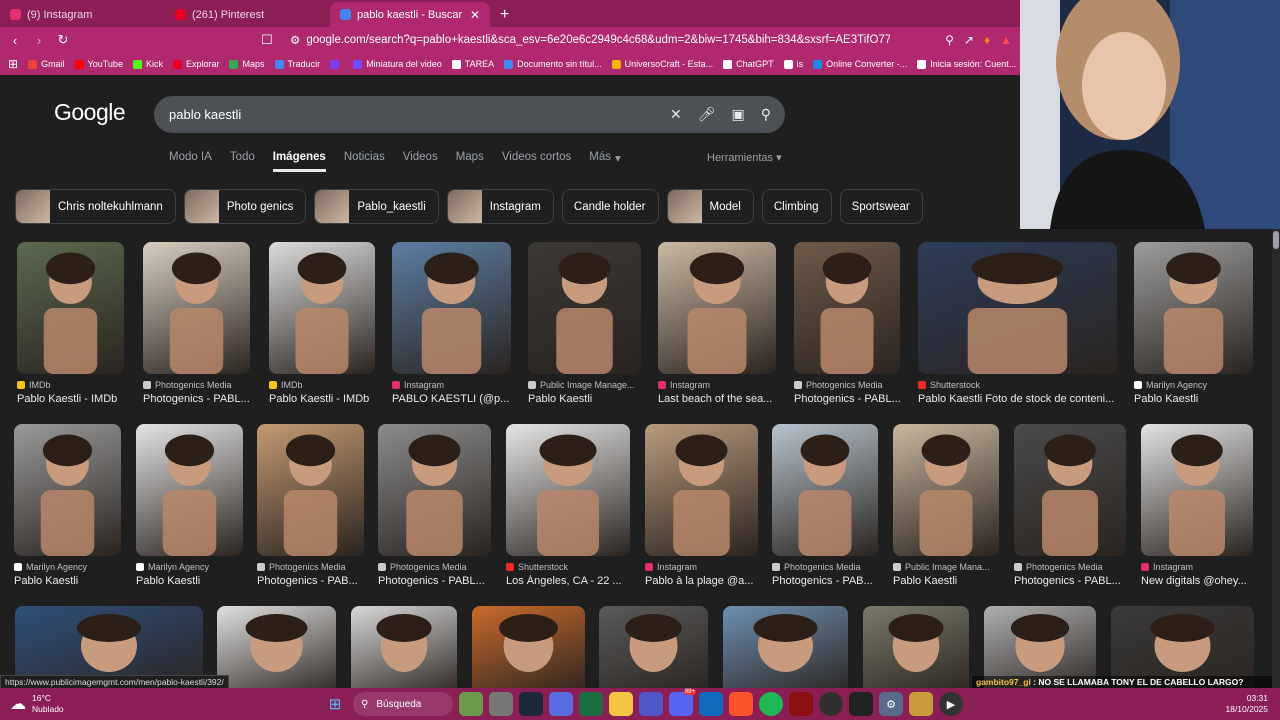 This screenshot has height=720, width=1280. I want to click on outlook-icon, so click(711, 704).